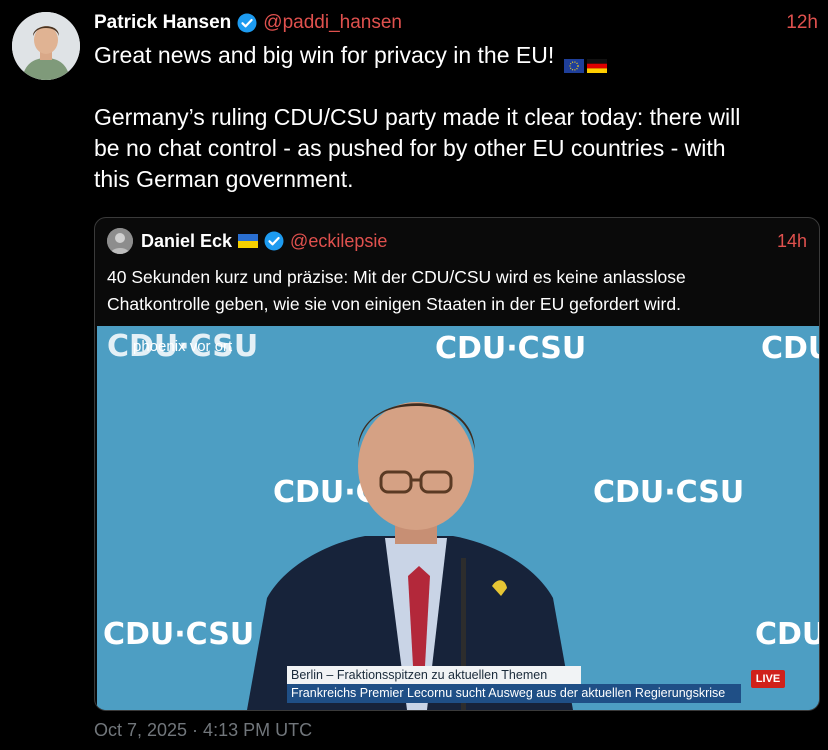  I want to click on ukraine-flag-icon, so click(248, 241).